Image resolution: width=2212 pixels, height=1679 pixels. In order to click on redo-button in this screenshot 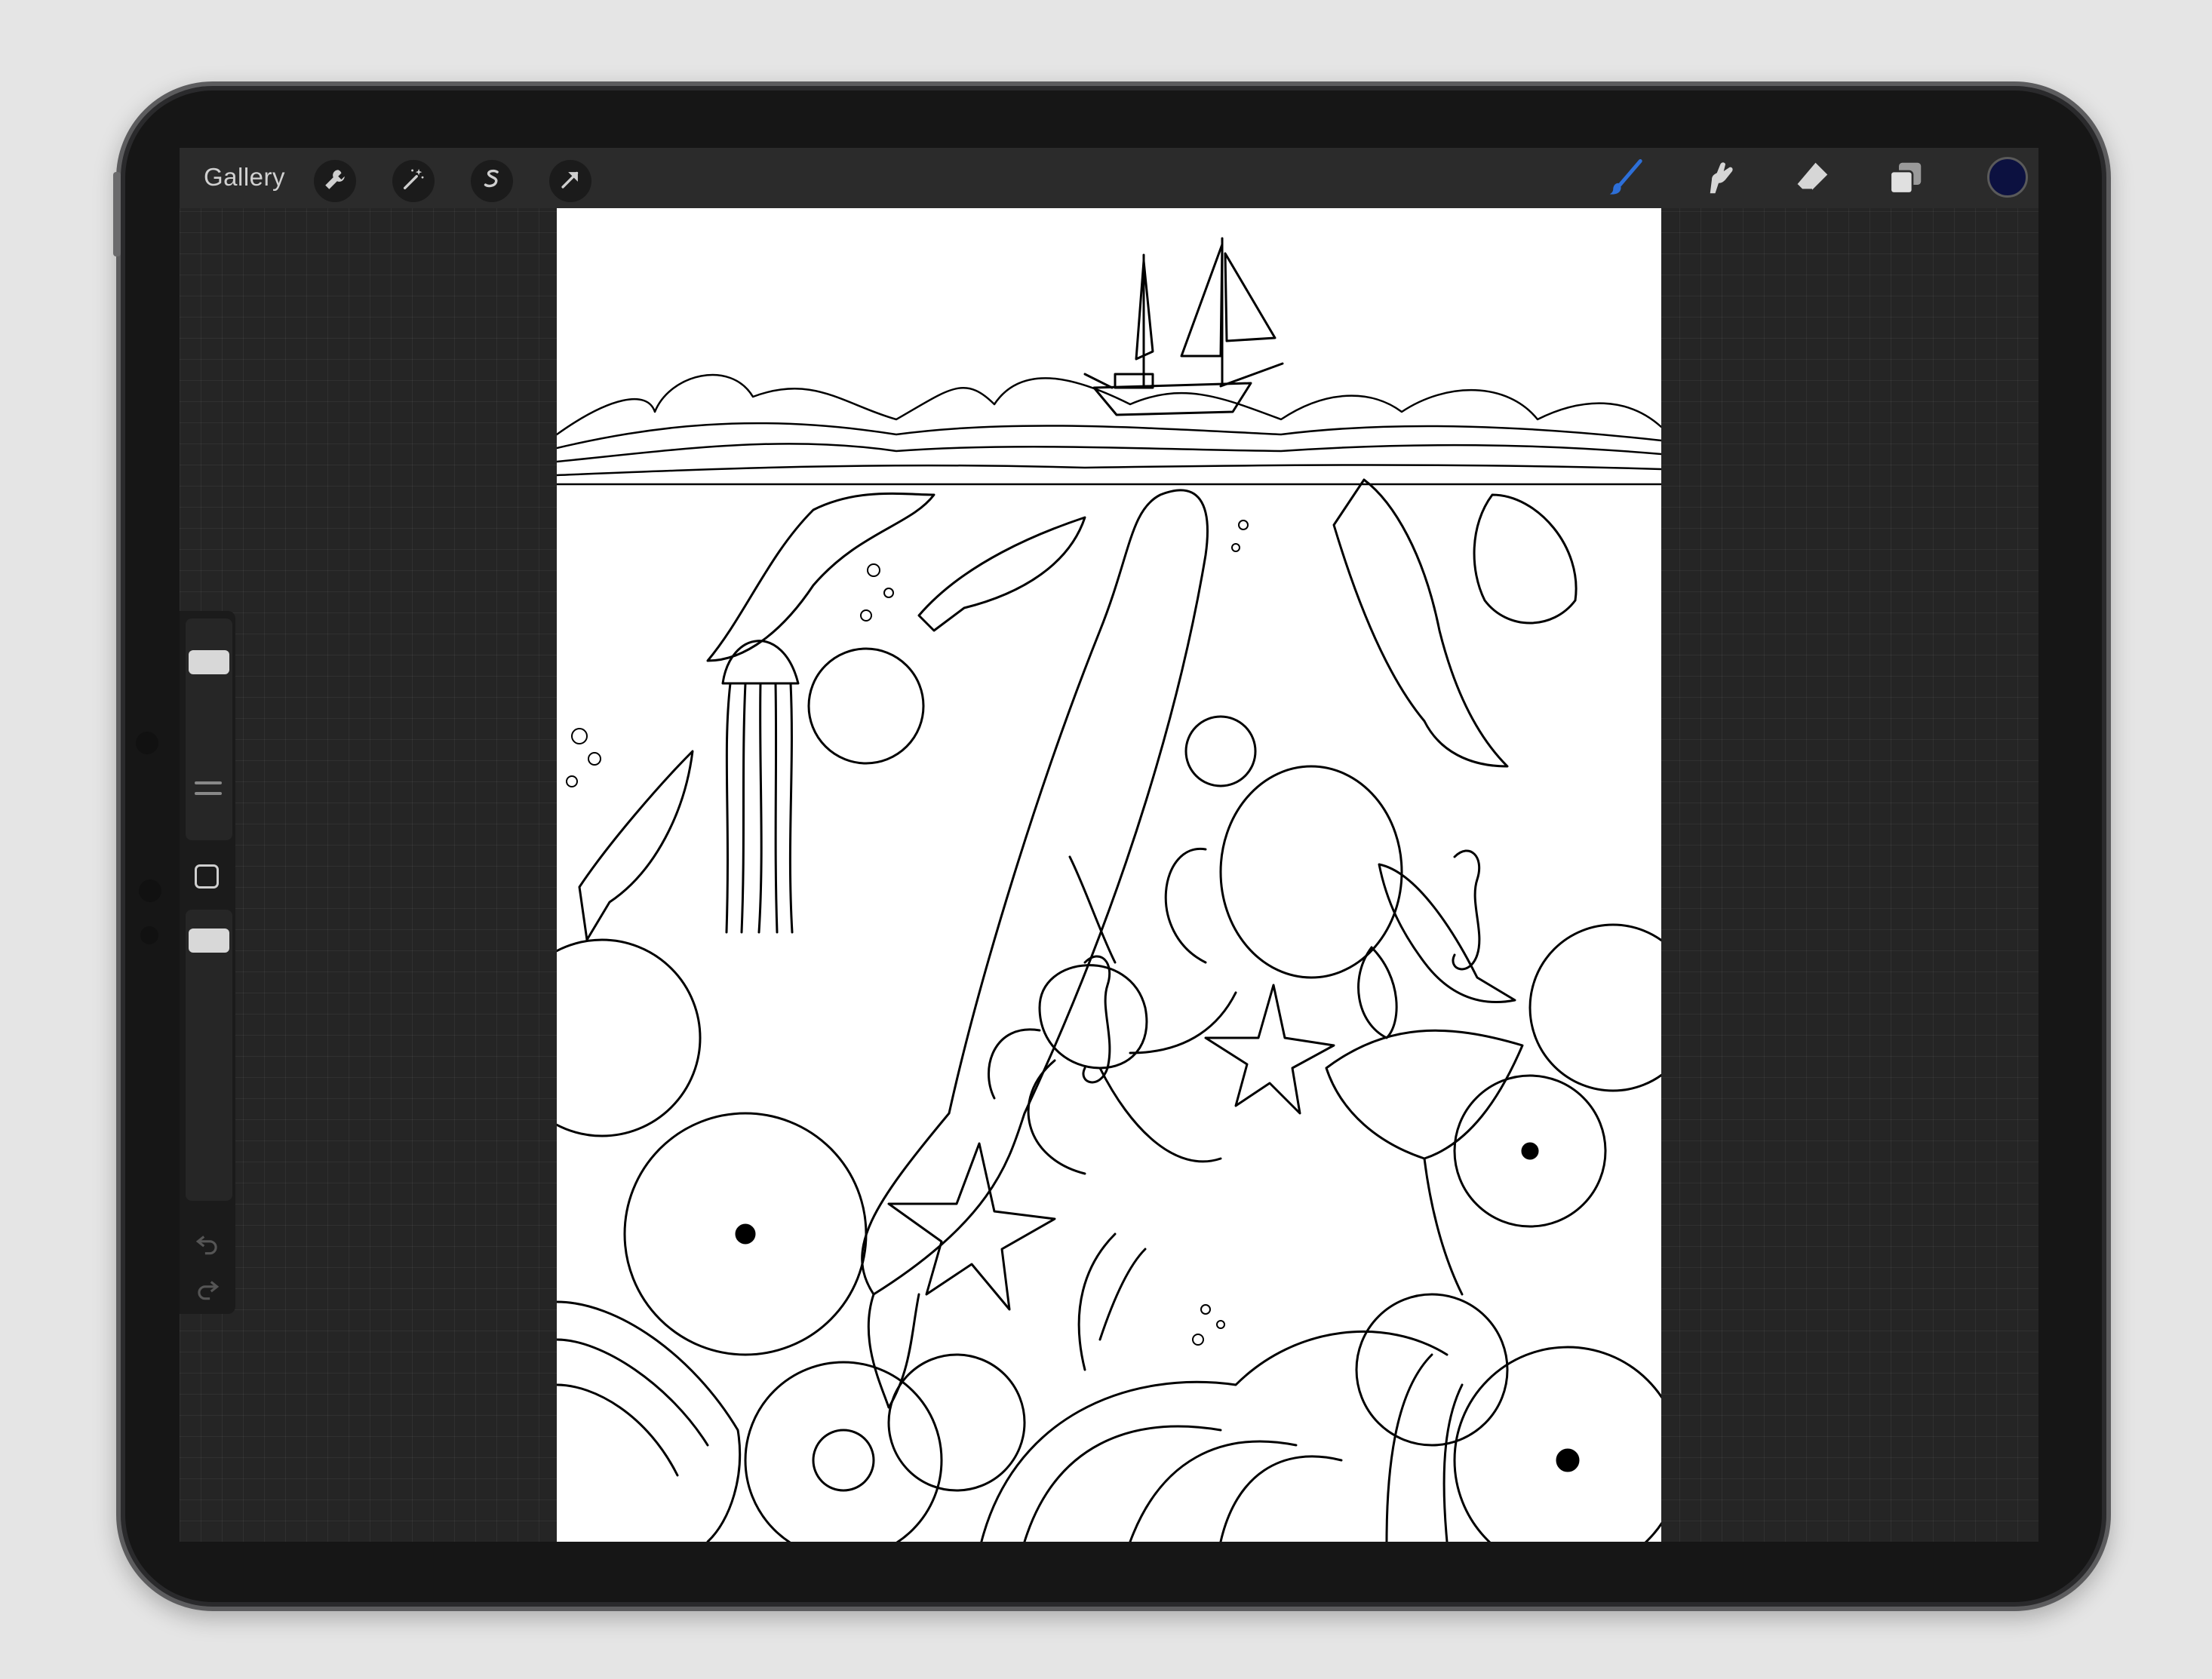, I will do `click(207, 1291)`.